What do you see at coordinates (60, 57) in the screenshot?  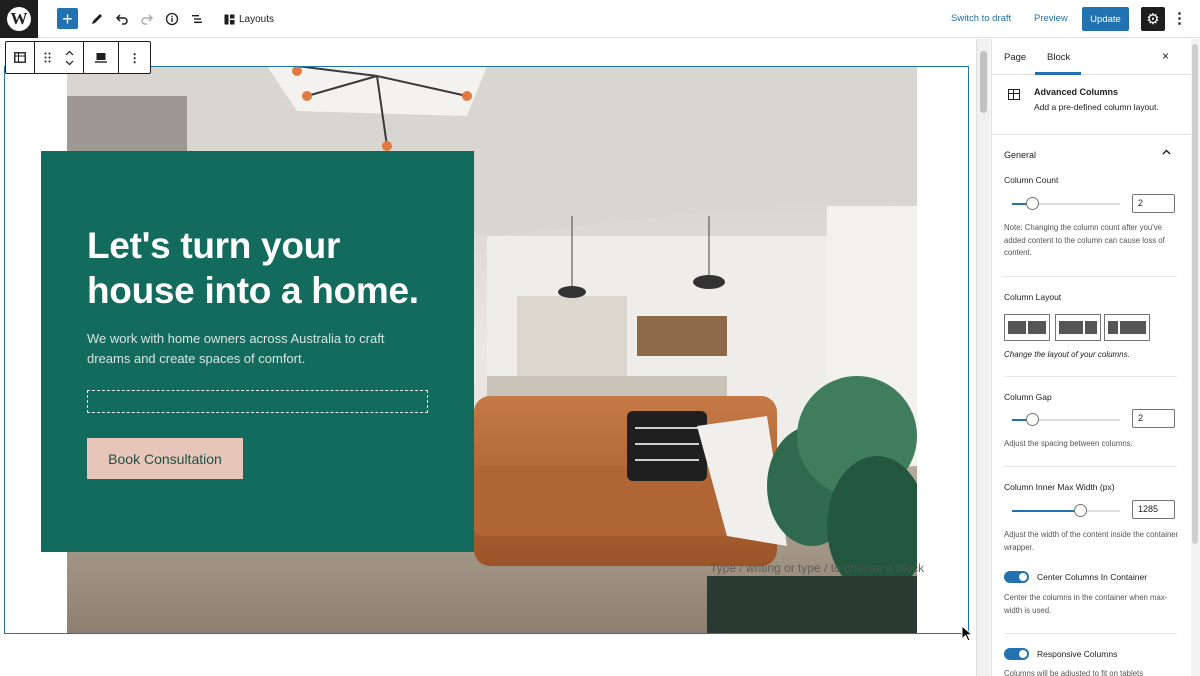 I see `move-controls` at bounding box center [60, 57].